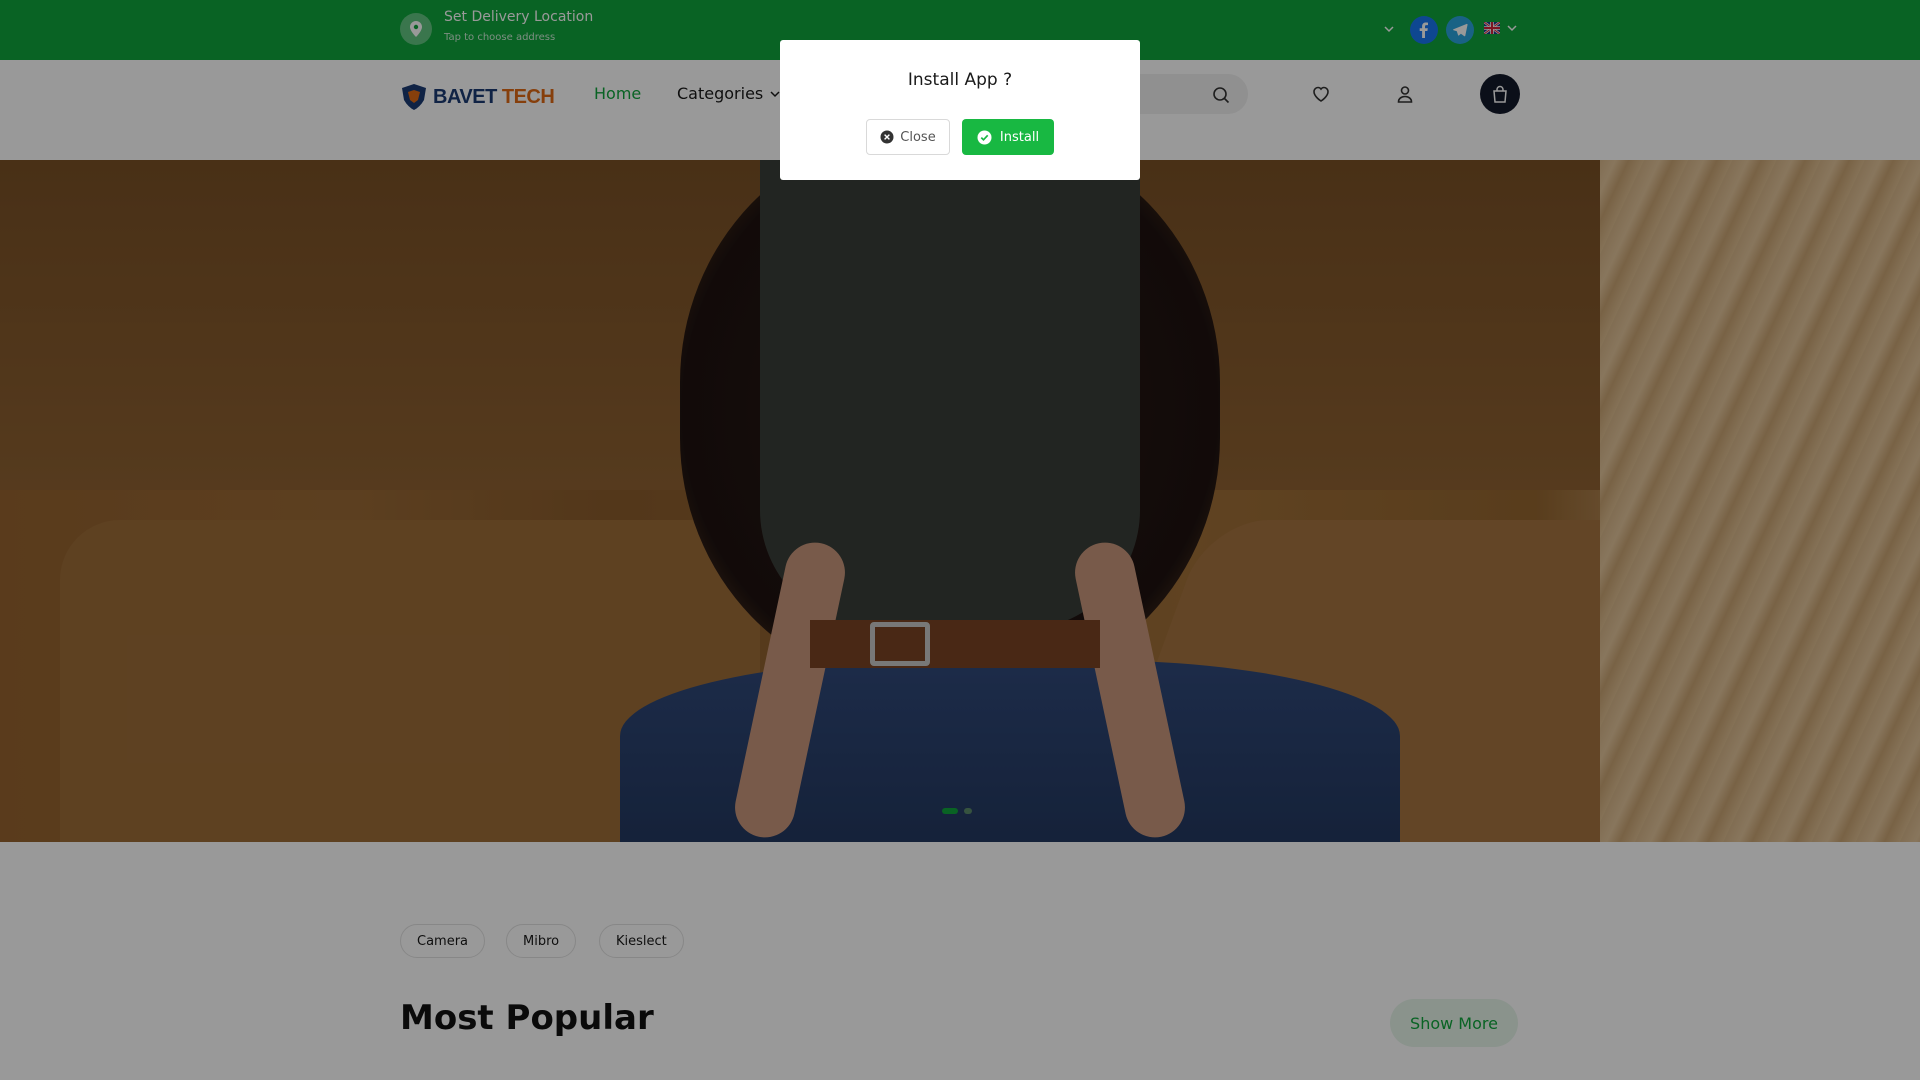 The width and height of the screenshot is (1920, 1080). I want to click on dialog-title: Install App ?, so click(960, 80).